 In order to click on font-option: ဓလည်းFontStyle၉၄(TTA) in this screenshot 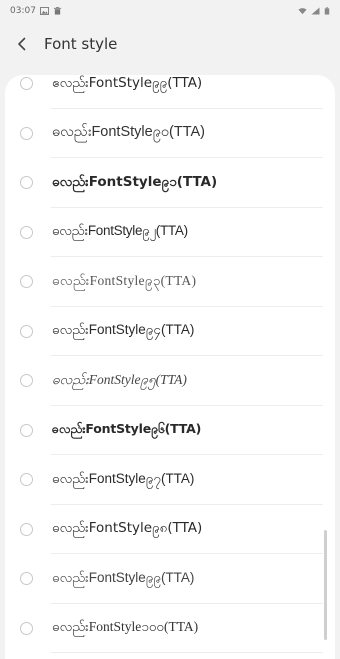, I will do `click(170, 332)`.